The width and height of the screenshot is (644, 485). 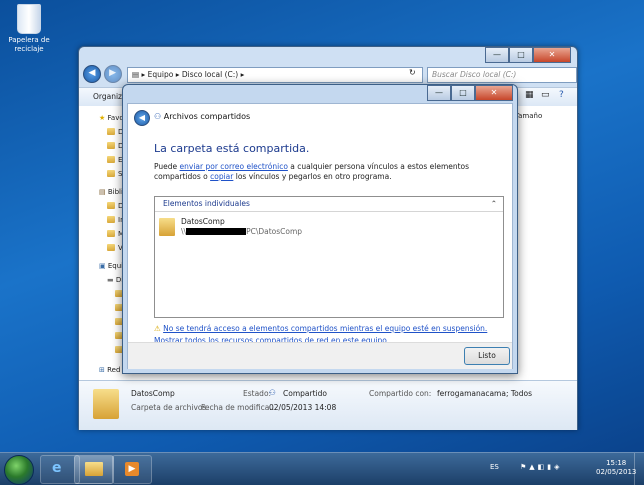 What do you see at coordinates (257, 393) in the screenshot?
I see `details-state-label: Estado:` at bounding box center [257, 393].